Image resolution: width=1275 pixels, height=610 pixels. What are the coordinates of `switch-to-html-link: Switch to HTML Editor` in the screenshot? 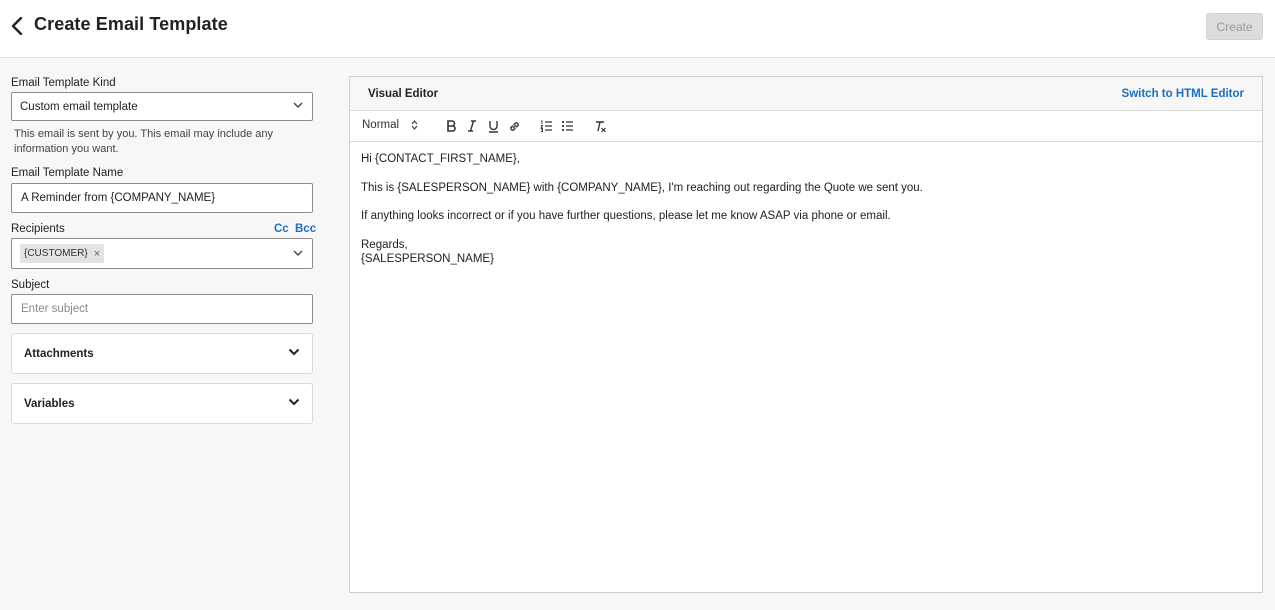 It's located at (1183, 94).